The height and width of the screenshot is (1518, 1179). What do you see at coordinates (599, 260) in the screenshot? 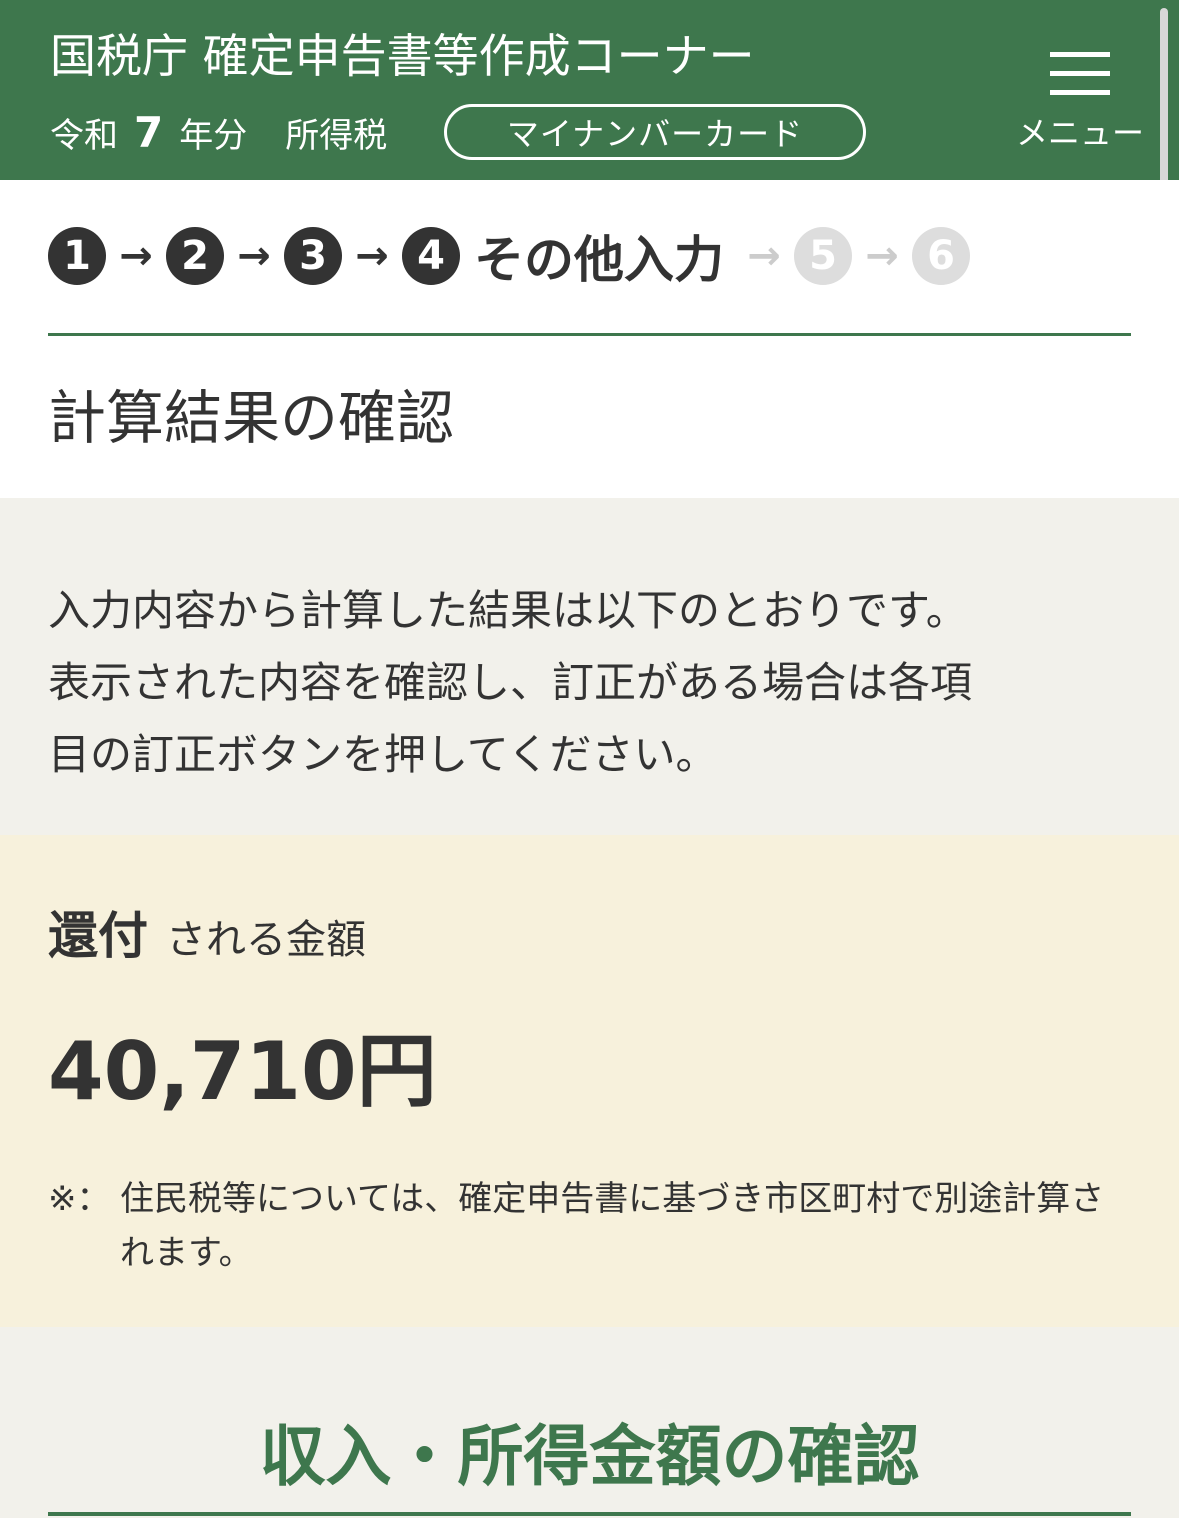
I see `current-step-label: その他入力` at bounding box center [599, 260].